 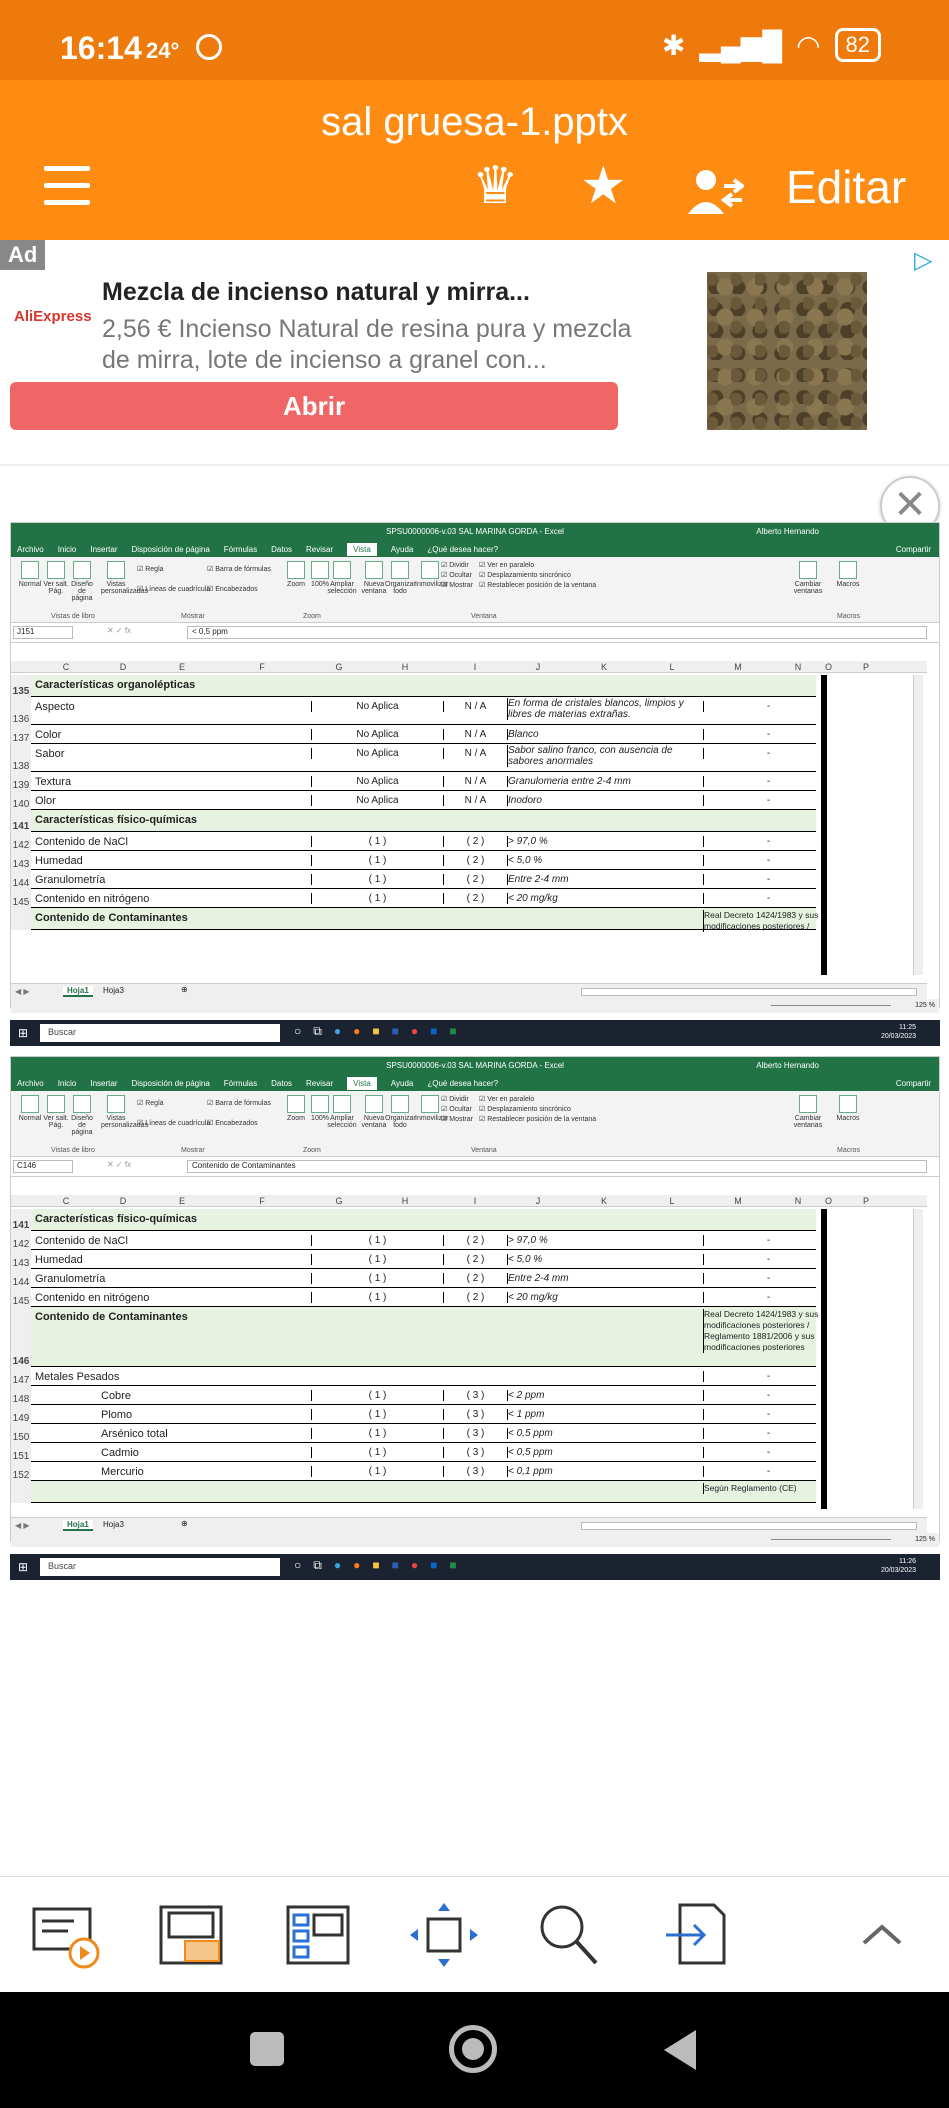 I want to click on cell-c: Características organolépticas, so click(x=170, y=685).